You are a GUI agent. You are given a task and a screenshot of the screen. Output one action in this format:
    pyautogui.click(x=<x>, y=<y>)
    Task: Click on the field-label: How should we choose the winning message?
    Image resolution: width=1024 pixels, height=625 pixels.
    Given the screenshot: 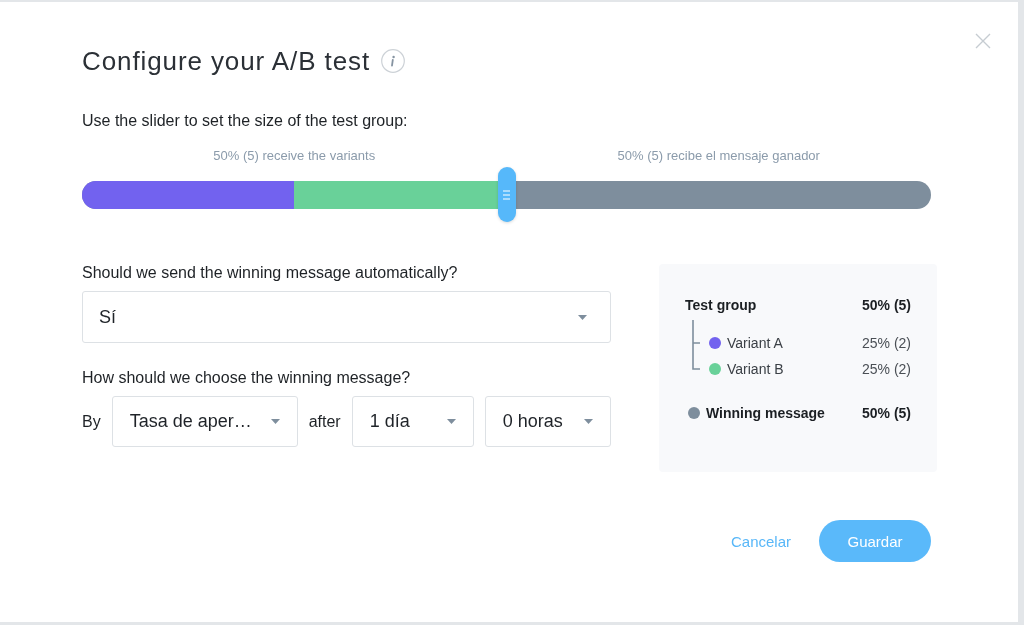 What is the action you would take?
    pyautogui.click(x=247, y=378)
    